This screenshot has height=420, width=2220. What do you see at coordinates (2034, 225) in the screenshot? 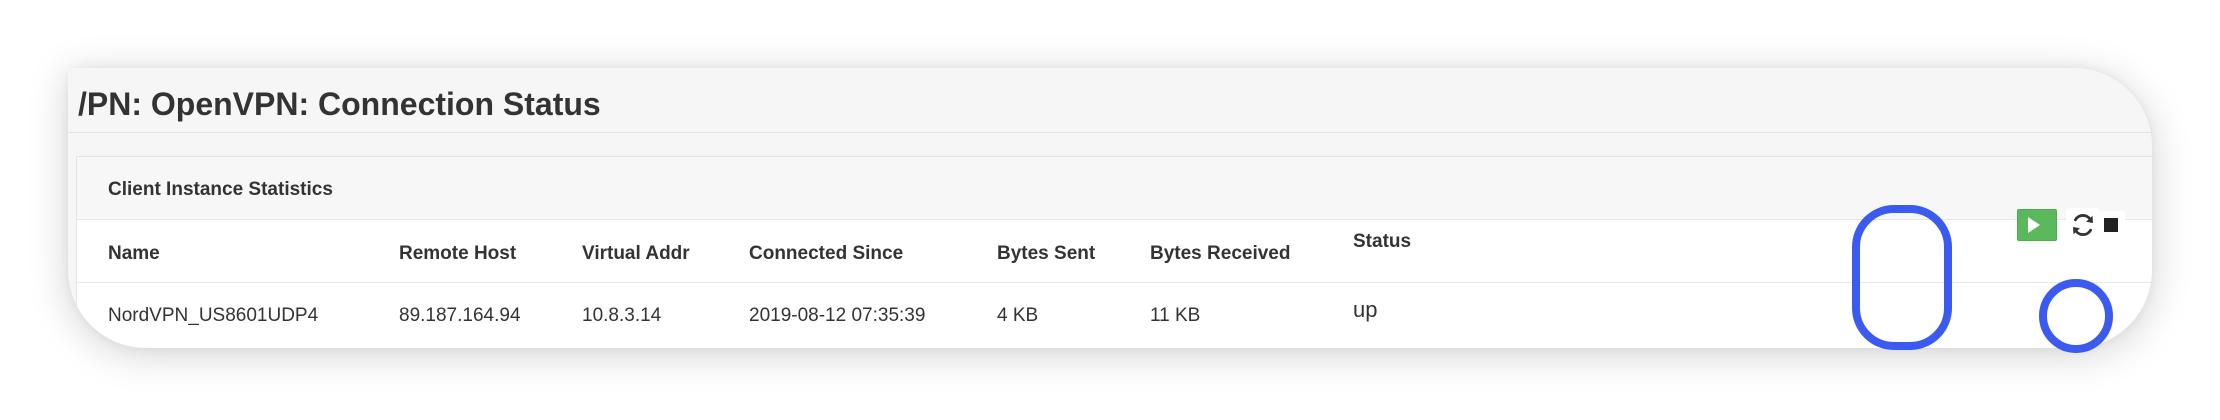
I see `play-icon` at bounding box center [2034, 225].